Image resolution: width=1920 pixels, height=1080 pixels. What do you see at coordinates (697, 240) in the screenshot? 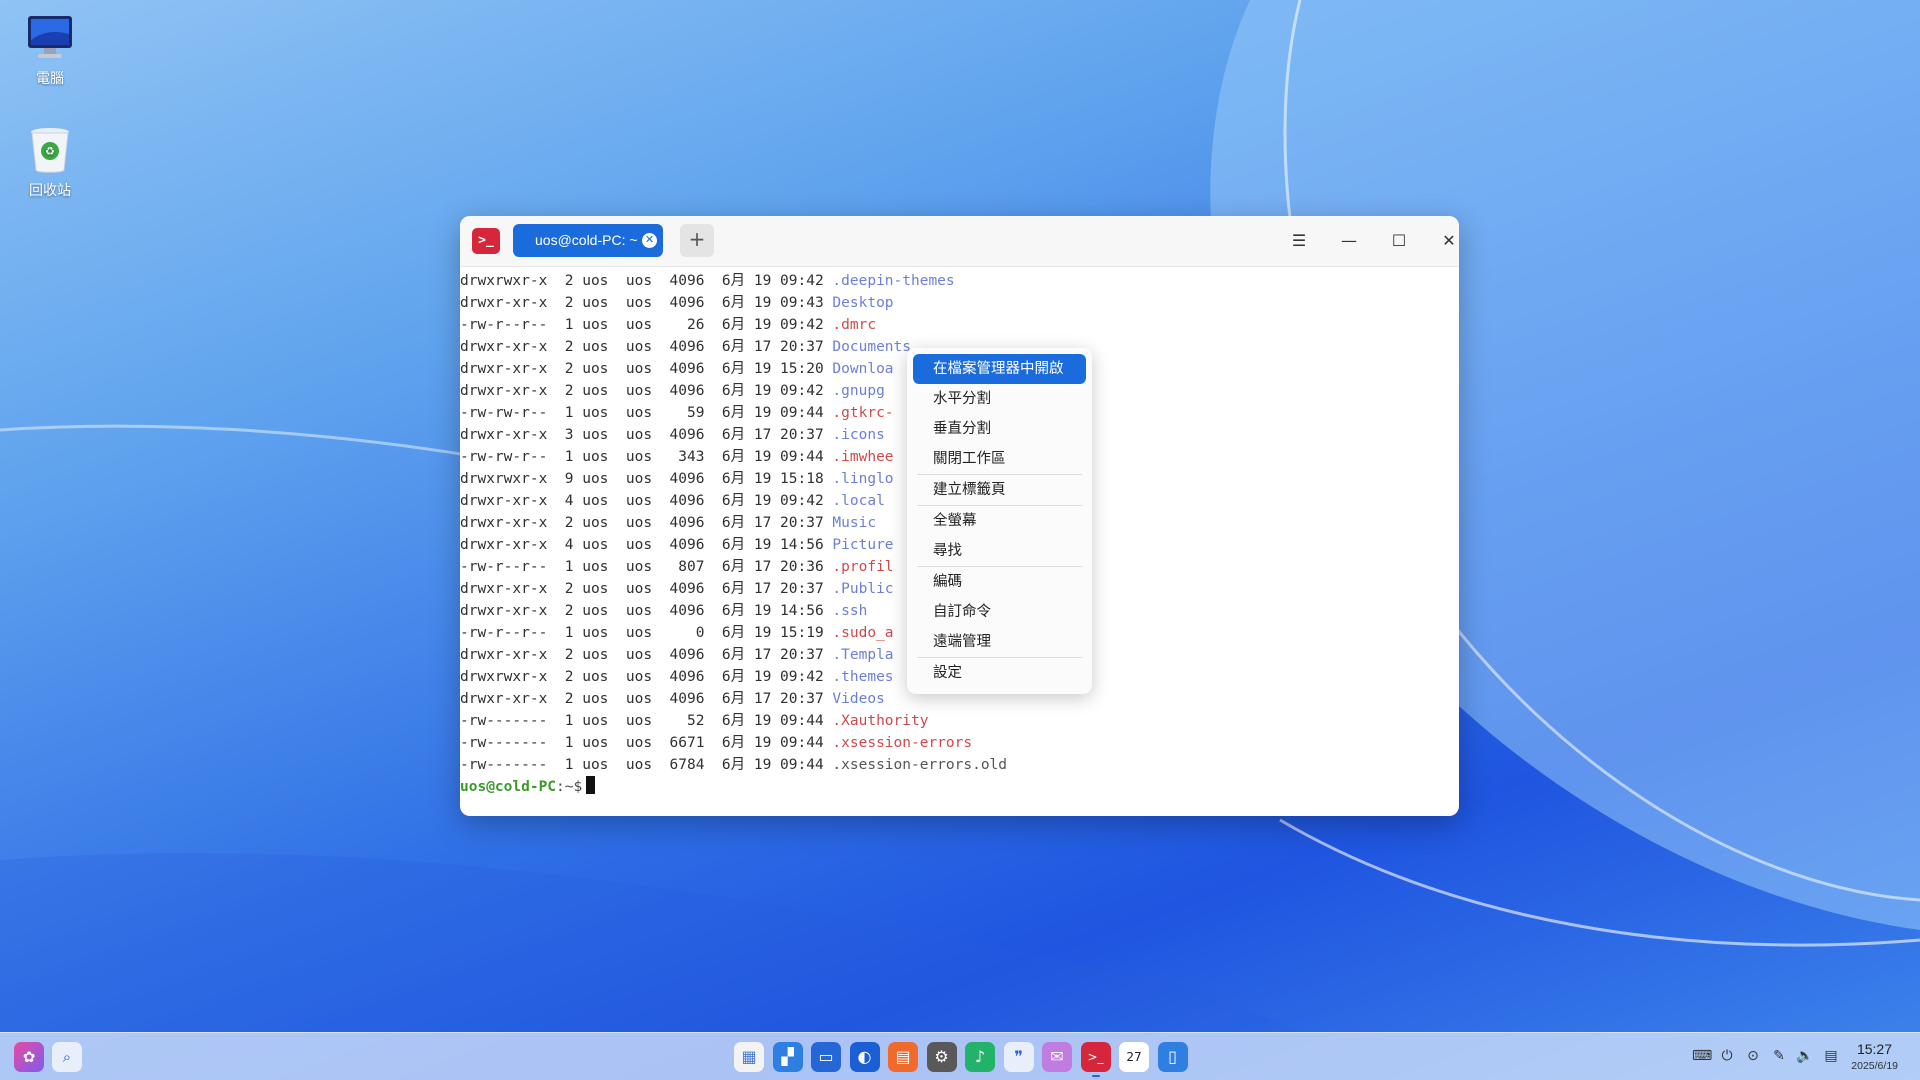
I see `new-tab-button: +` at bounding box center [697, 240].